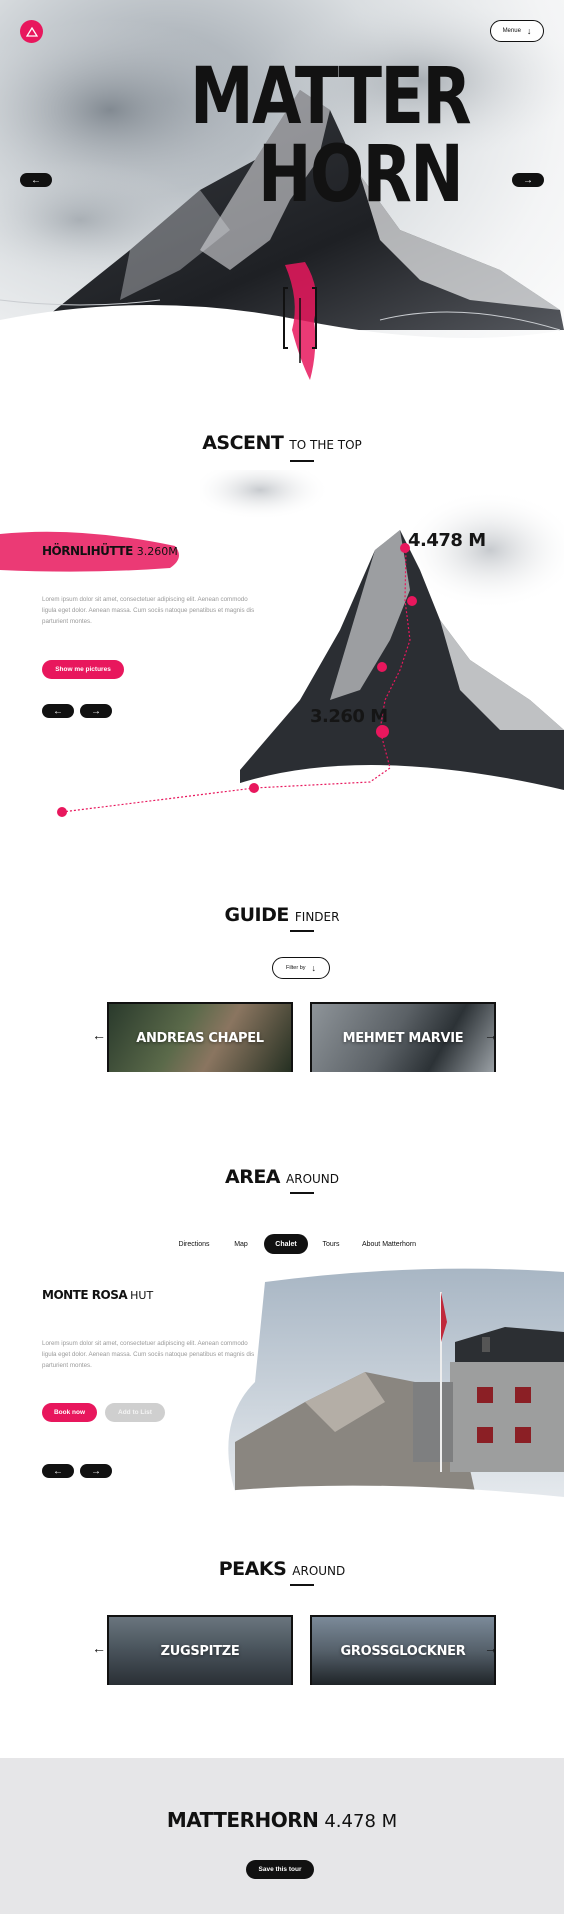 This screenshot has width=564, height=1914. Describe the element at coordinates (447, 540) in the screenshot. I see `summit-altitude: 4.478 M` at that location.